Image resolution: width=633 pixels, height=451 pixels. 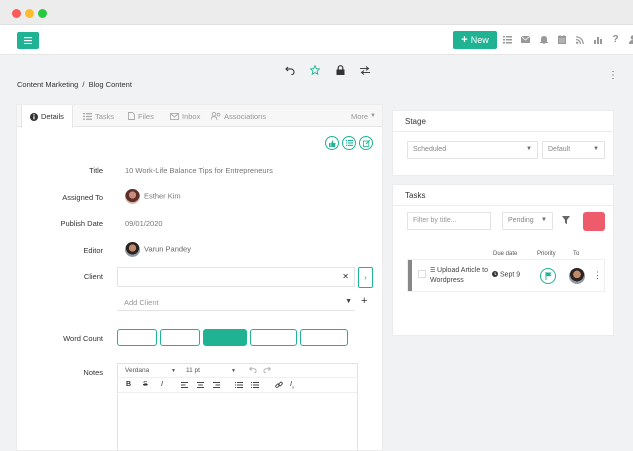 What do you see at coordinates (527, 221) in the screenshot?
I see `task-status-select: Pending ▼` at bounding box center [527, 221].